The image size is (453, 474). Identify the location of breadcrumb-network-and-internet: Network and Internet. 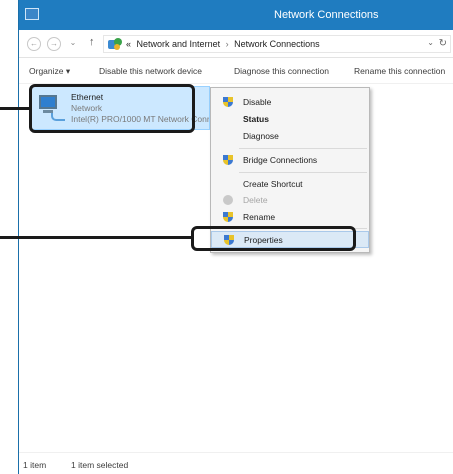
(179, 44).